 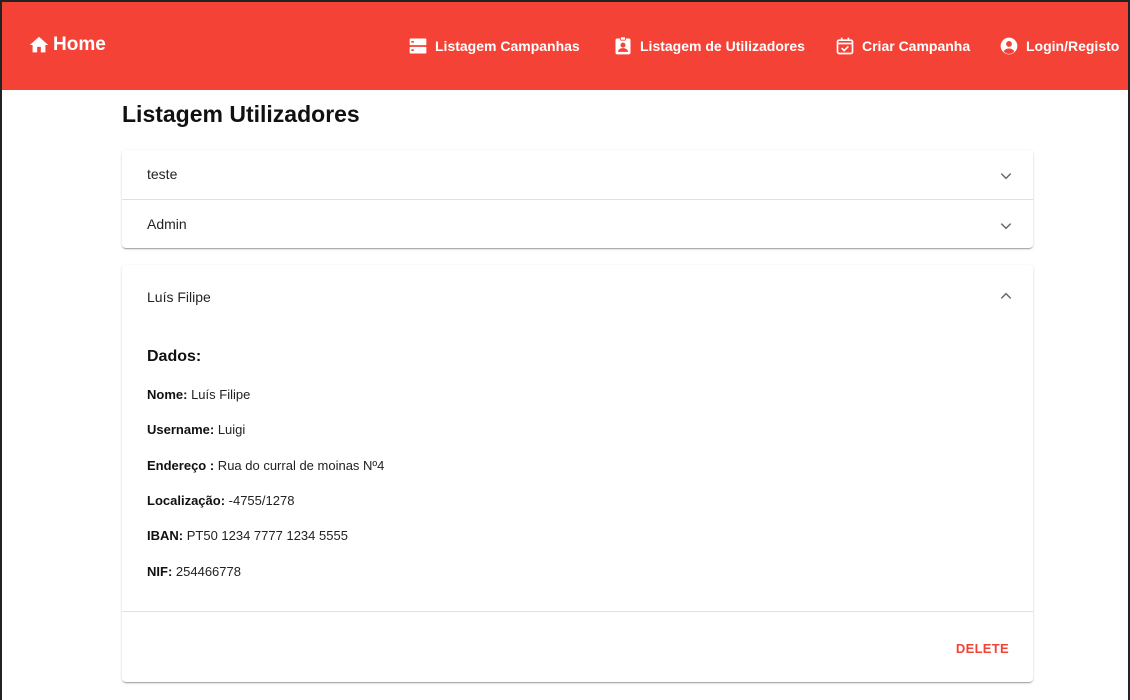 I want to click on field-label: Endereço :, so click(x=181, y=465).